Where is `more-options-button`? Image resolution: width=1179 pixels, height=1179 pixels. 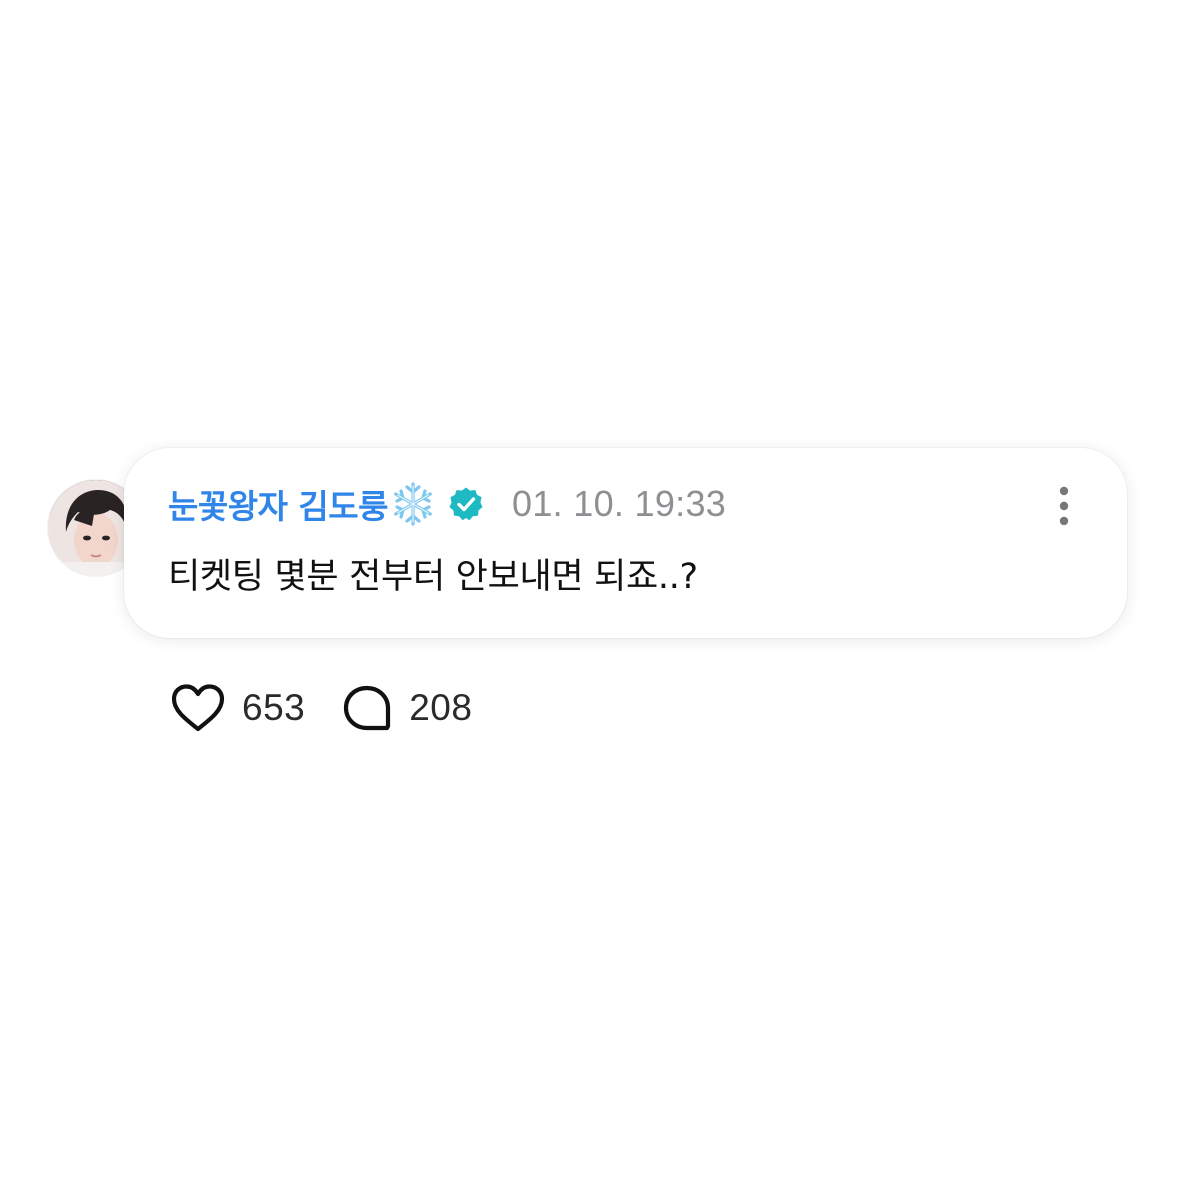
more-options-button is located at coordinates (1064, 506).